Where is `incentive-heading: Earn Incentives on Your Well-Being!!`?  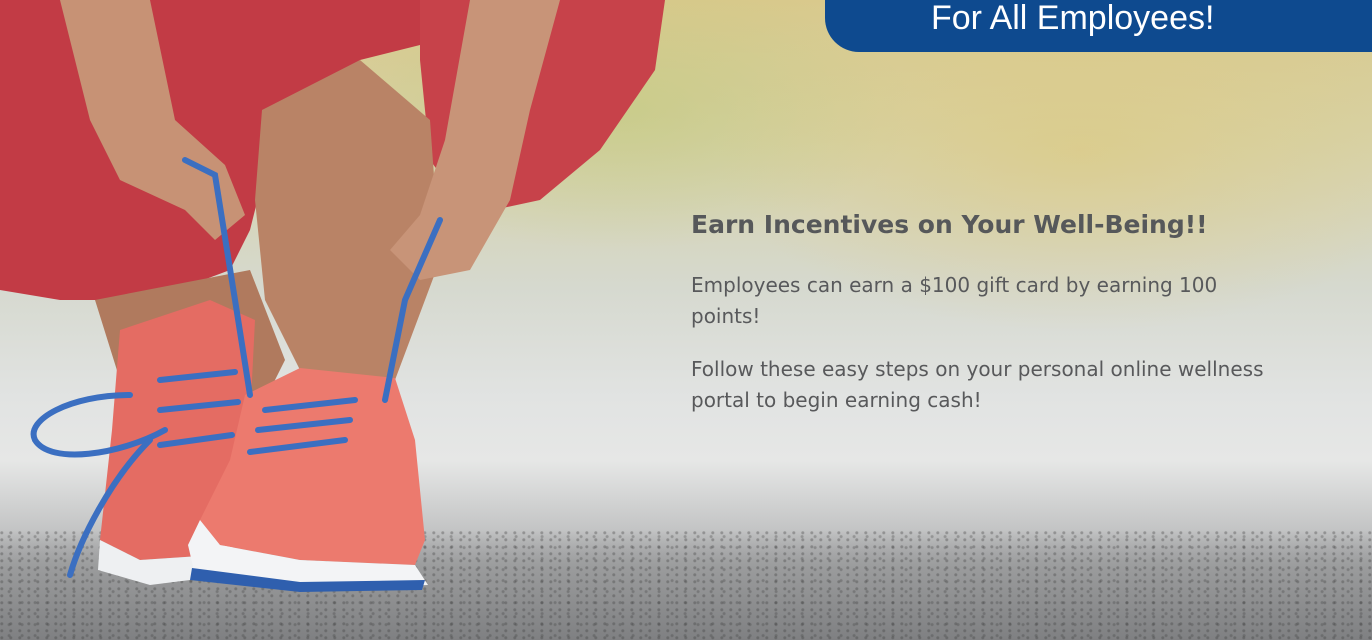 incentive-heading: Earn Incentives on Your Well-Being!! is located at coordinates (949, 224).